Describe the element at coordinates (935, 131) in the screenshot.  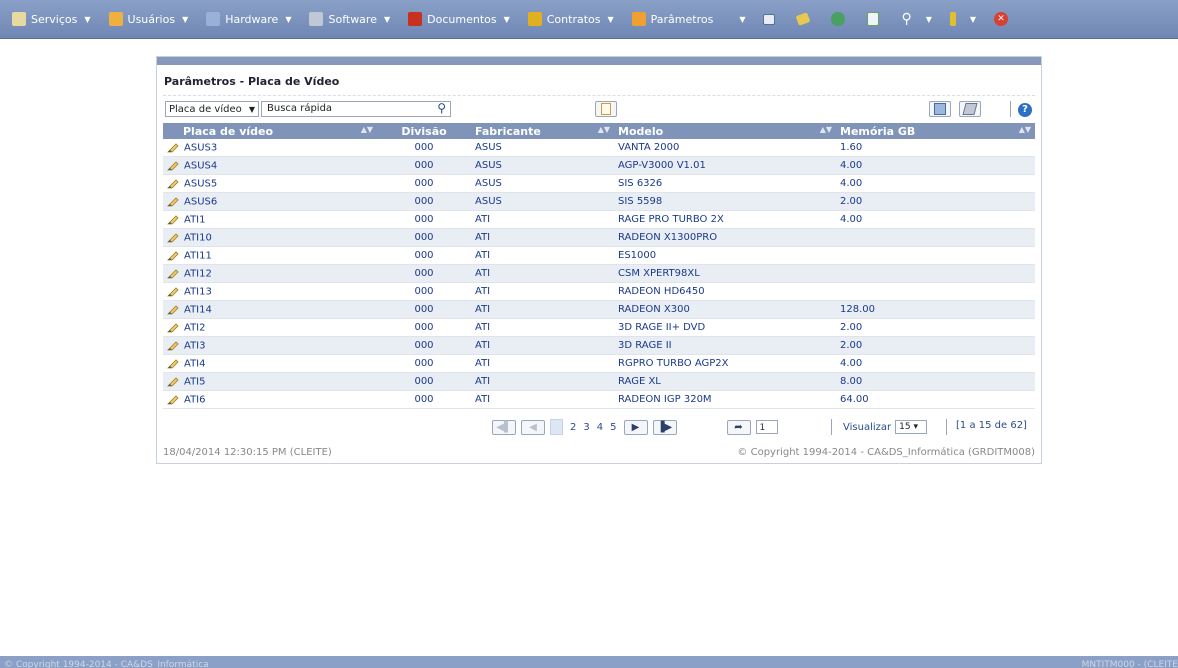
I see `column-header-memoria: Memória GB ▲▼` at that location.